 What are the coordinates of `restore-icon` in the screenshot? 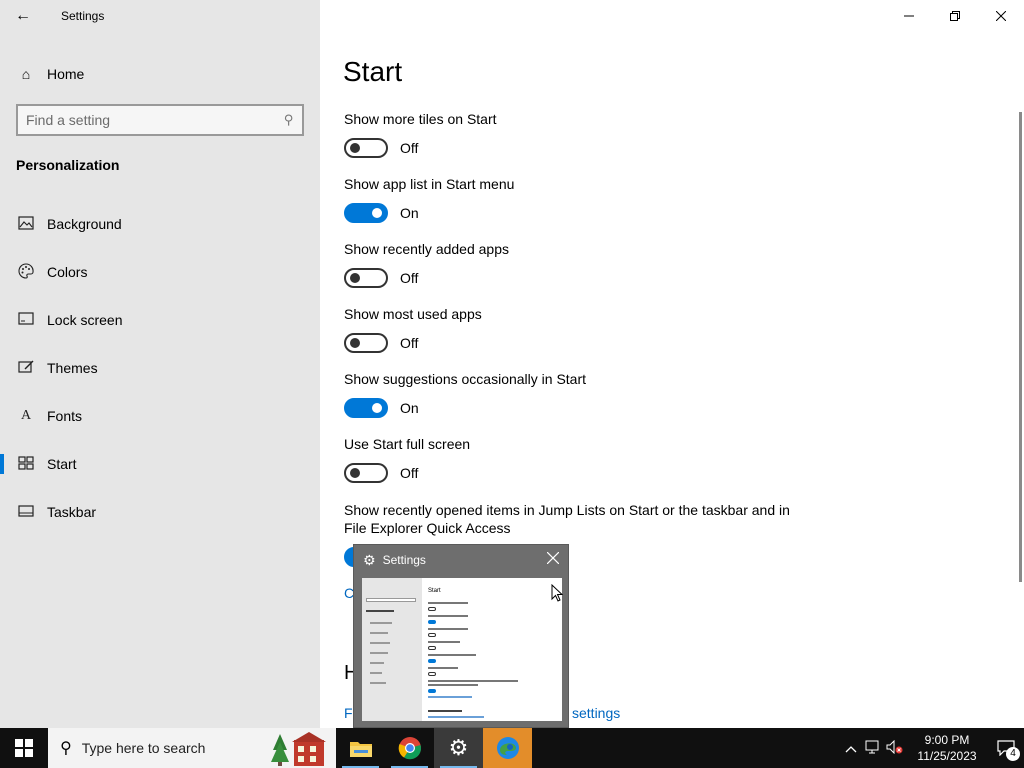 It's located at (955, 16).